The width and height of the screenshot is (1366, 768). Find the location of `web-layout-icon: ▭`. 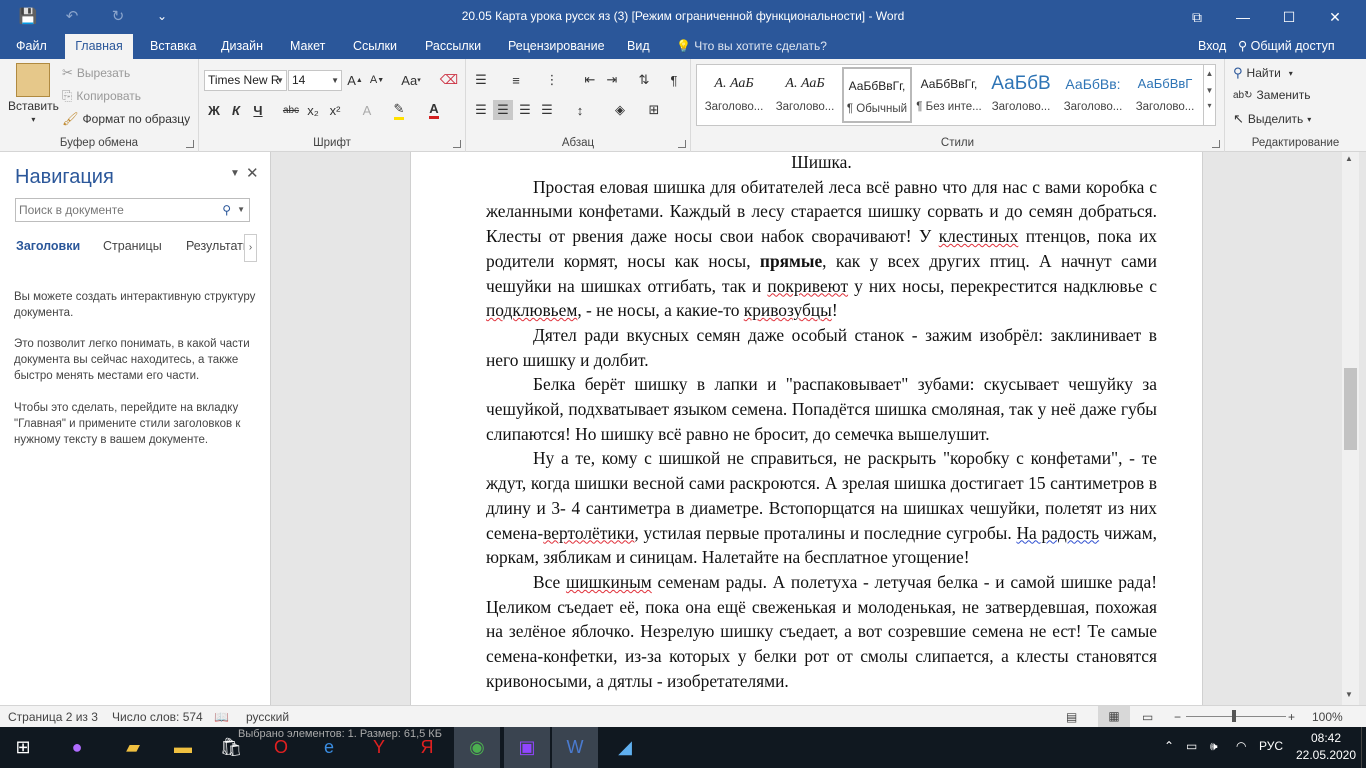

web-layout-icon: ▭ is located at coordinates (1147, 717).